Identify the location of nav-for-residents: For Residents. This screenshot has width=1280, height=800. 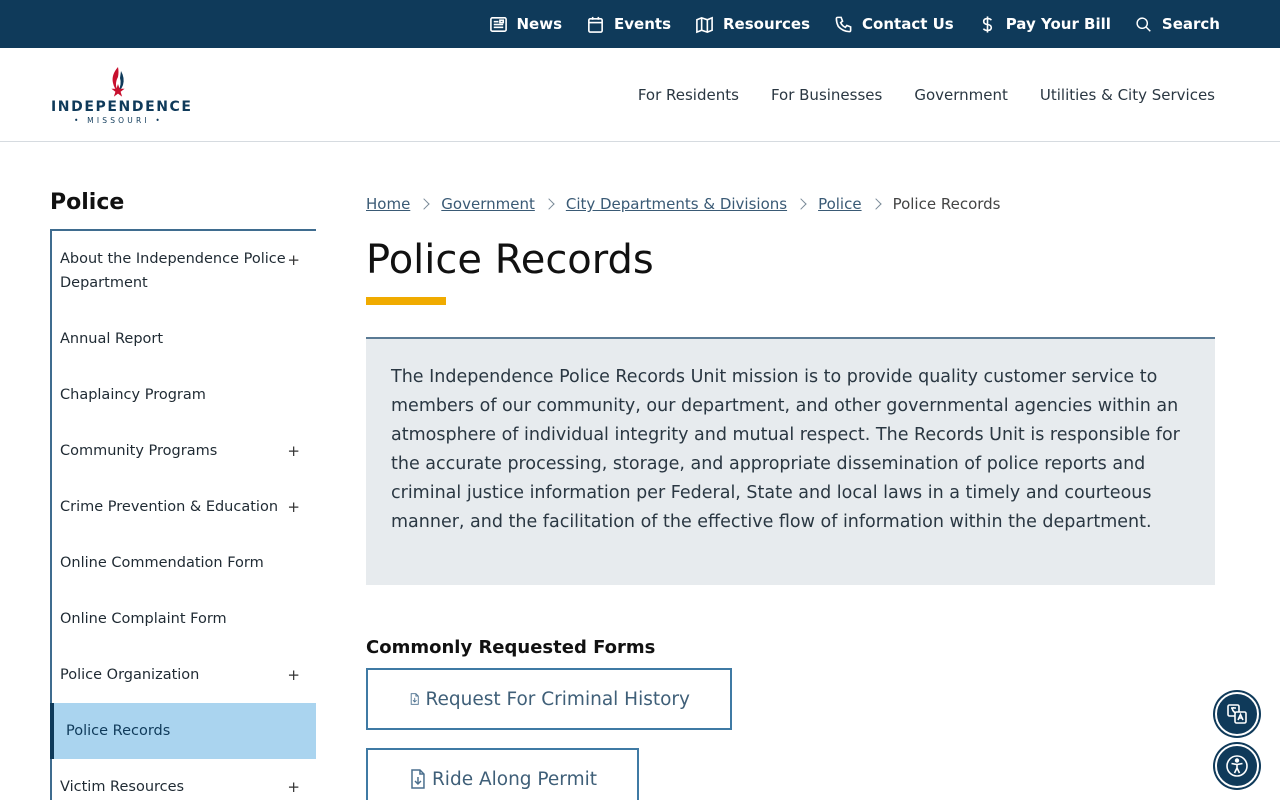
(688, 95).